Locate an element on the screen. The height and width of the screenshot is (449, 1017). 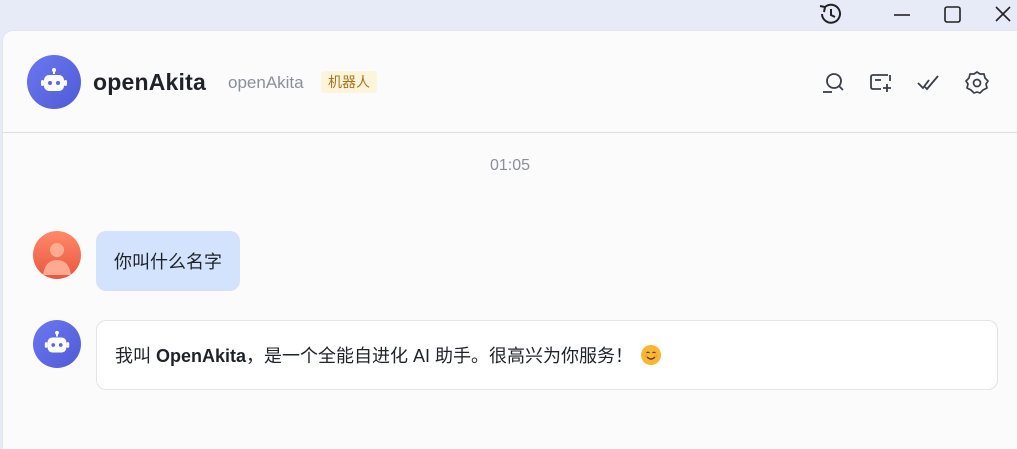
smiling-face-emoji is located at coordinates (651, 355).